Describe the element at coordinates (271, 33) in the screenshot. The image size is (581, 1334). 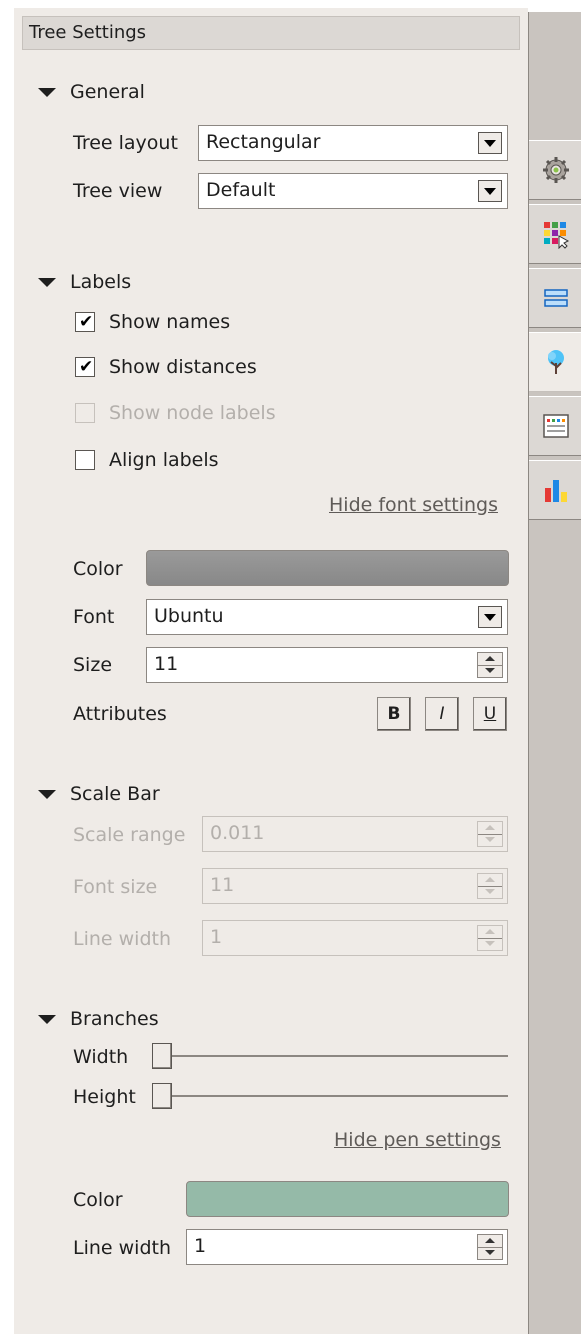
I see `panel-header: Tree Settings` at that location.